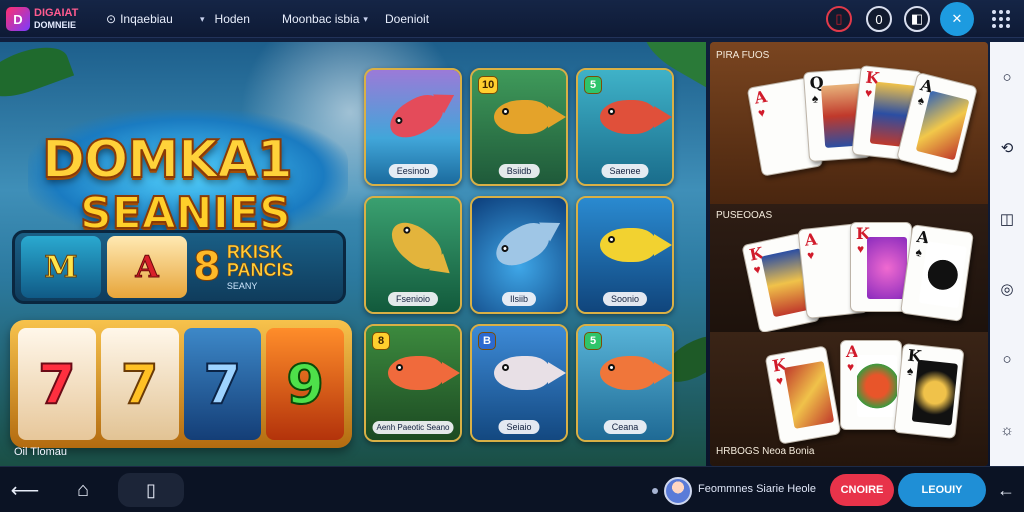 The image size is (1024, 512). Describe the element at coordinates (413, 255) in the screenshot. I see `game-card: Fsenioio` at that location.